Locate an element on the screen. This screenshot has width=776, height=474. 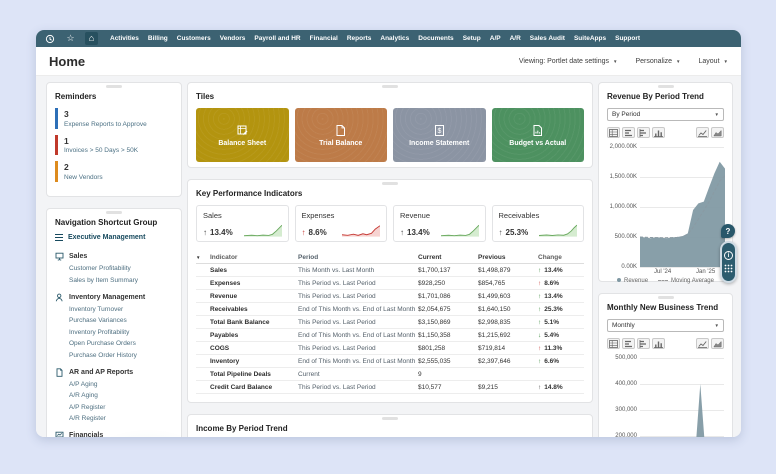
history-icon is located at coordinates (49, 38).